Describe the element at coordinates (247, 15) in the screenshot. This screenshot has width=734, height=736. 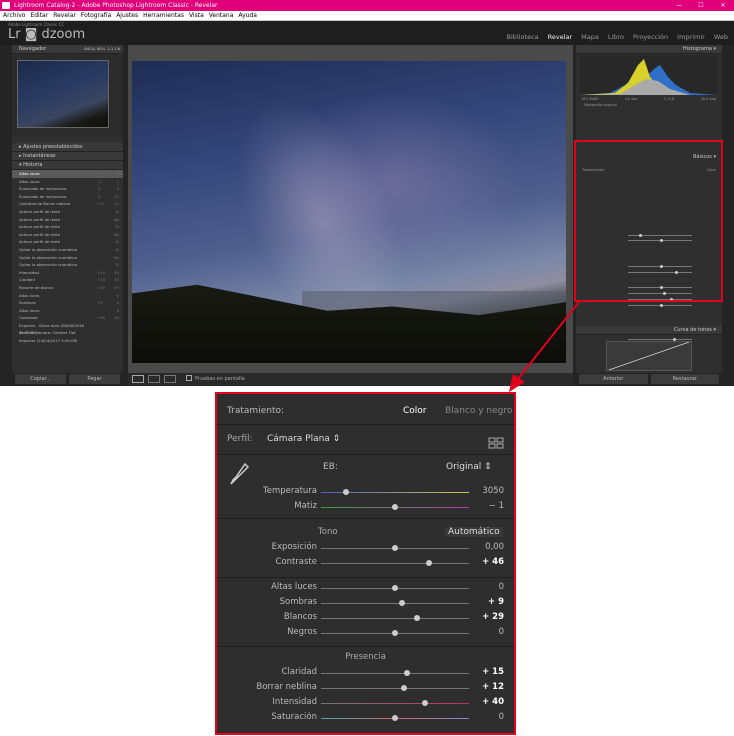
I see `menu-item: Ayuda` at that location.